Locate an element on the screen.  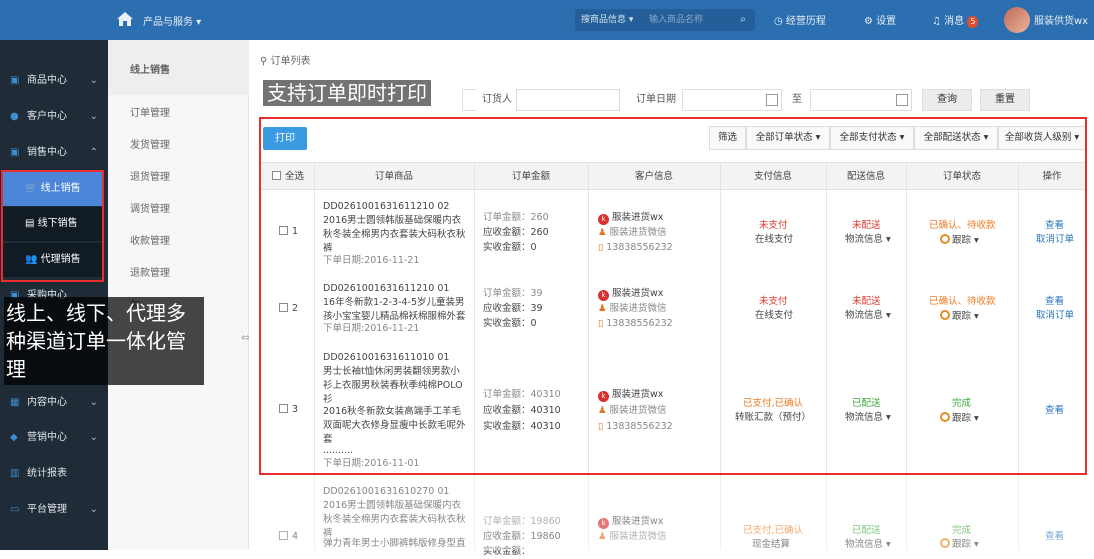
menu-returns: 退货管理 is located at coordinates (150, 175).